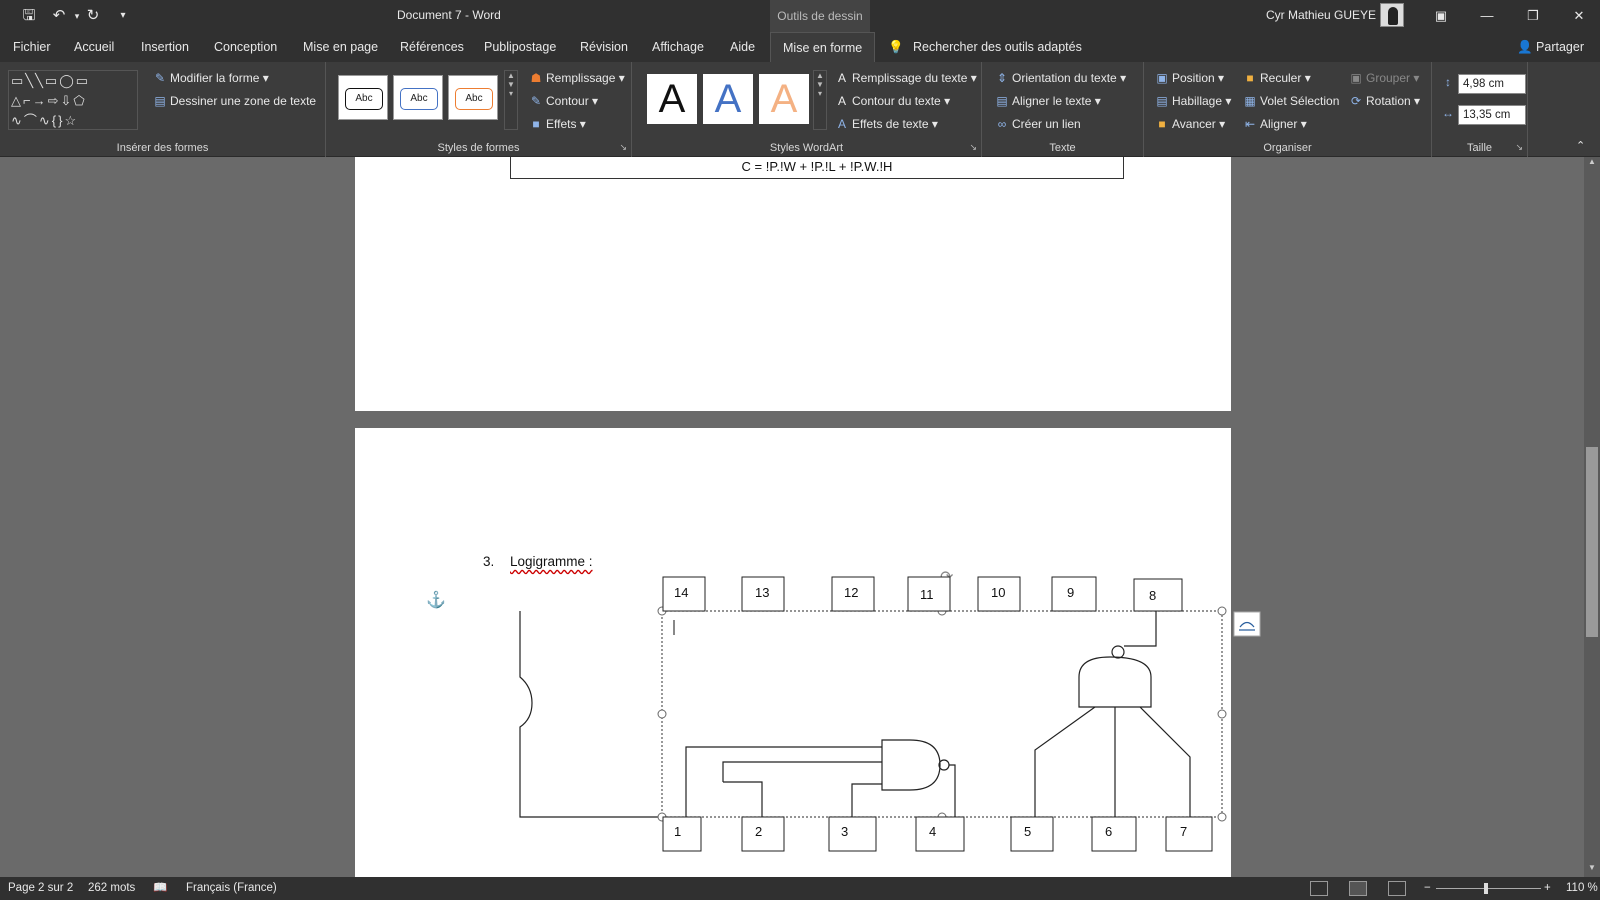 This screenshot has width=1600, height=900. What do you see at coordinates (1189, 124) in the screenshot?
I see `bring-forward-button: ■ Avancer ▾` at bounding box center [1189, 124].